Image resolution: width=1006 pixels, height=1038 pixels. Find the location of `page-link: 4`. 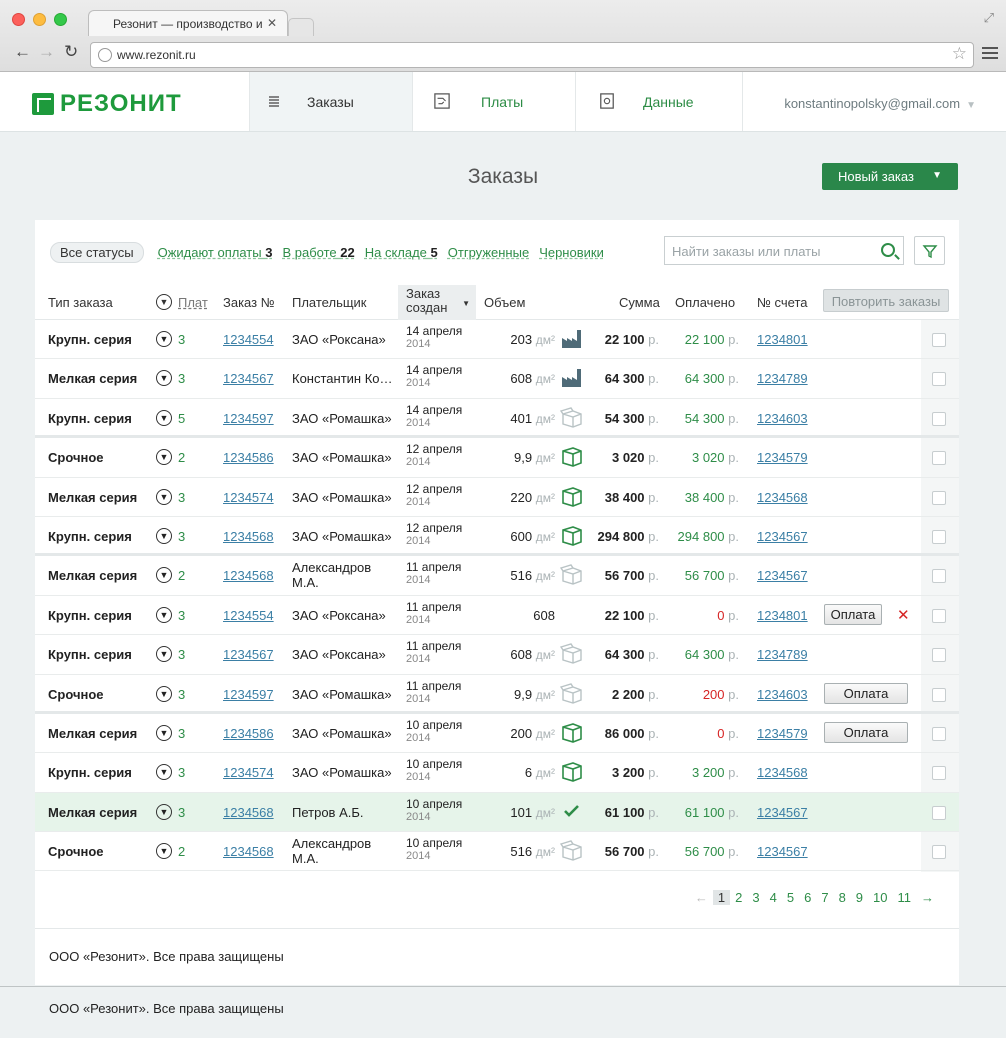

page-link: 4 is located at coordinates (773, 897).